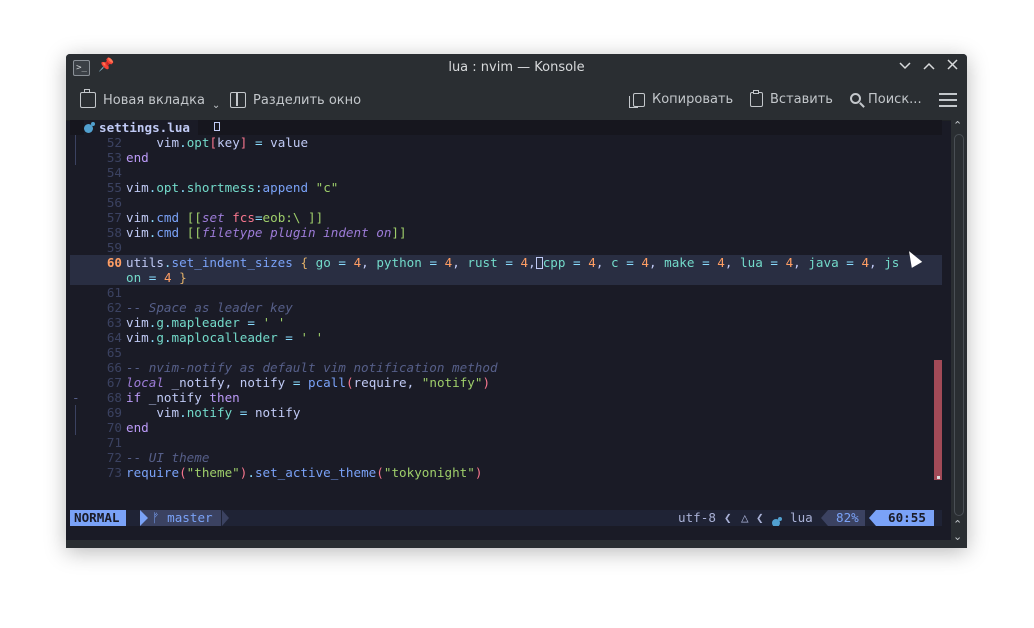  What do you see at coordinates (506, 247) in the screenshot?
I see `code-line: 59` at bounding box center [506, 247].